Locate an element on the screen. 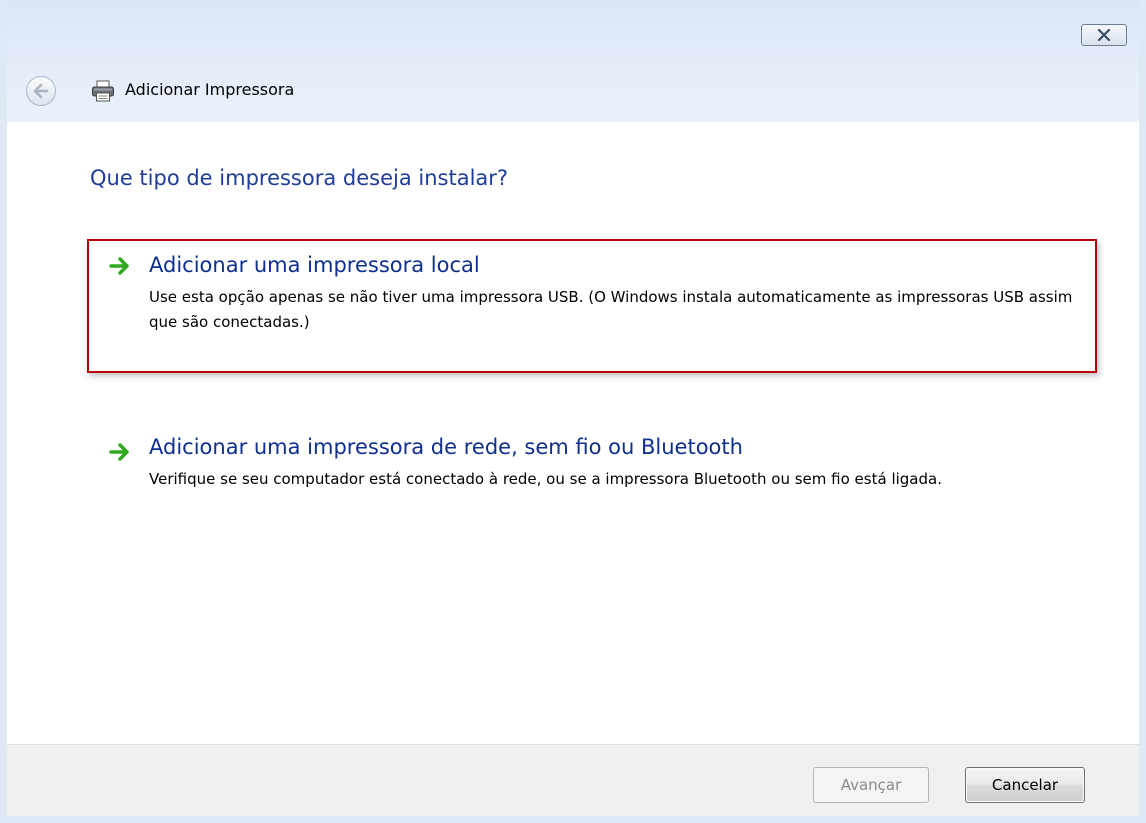  close-button is located at coordinates (1104, 35).